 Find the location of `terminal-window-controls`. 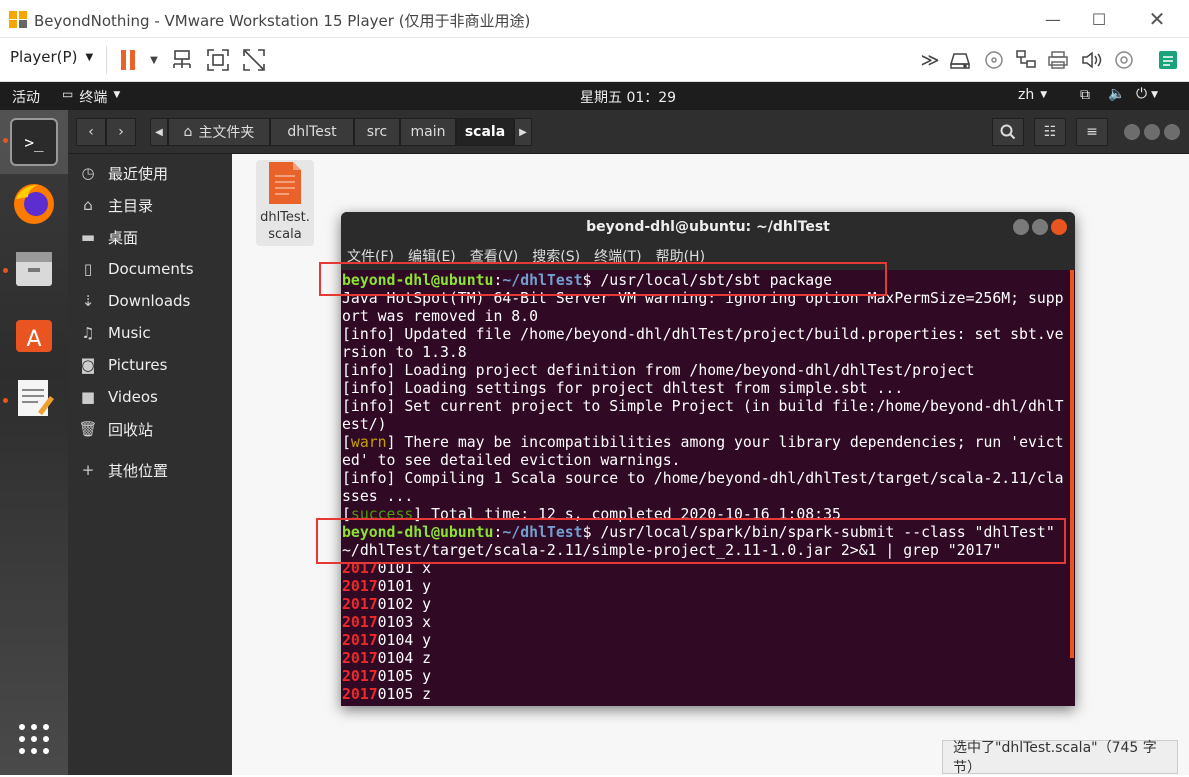

terminal-window-controls is located at coordinates (1040, 227).